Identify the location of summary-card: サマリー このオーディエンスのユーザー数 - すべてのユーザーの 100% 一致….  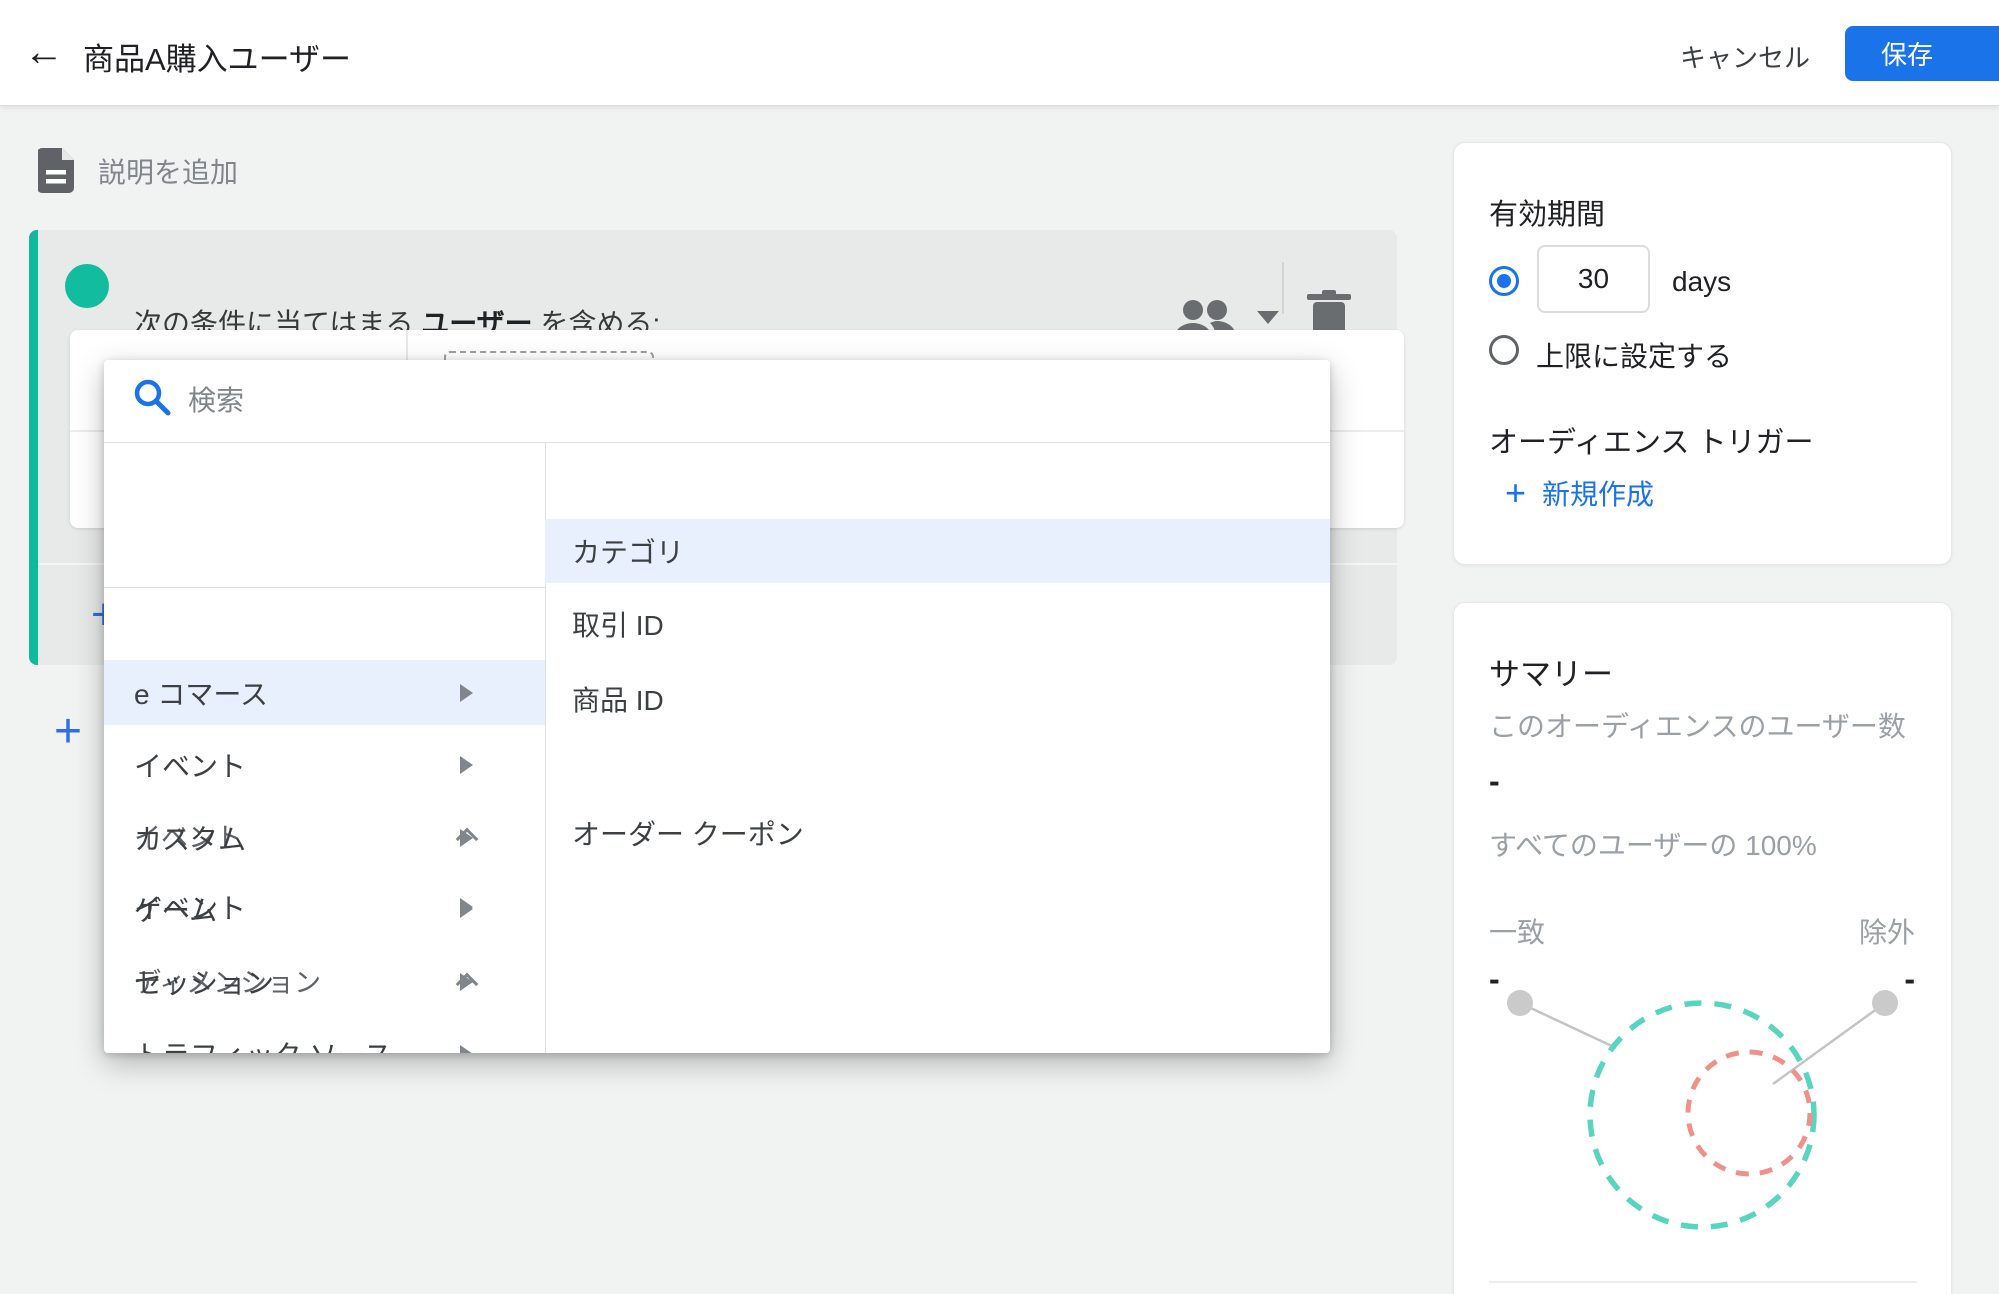
(1702, 948).